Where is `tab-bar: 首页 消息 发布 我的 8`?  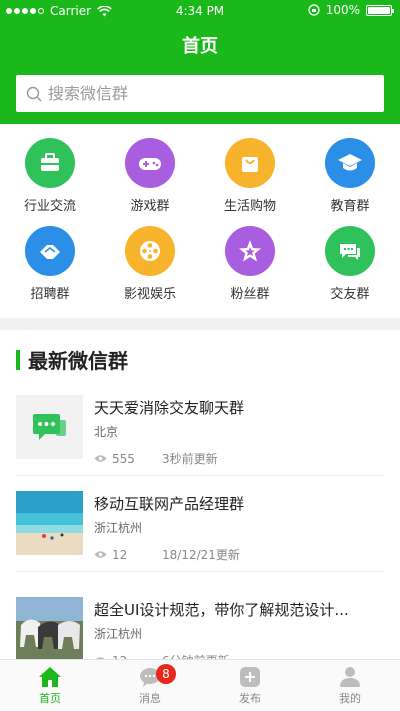 tab-bar: 首页 消息 发布 我的 8 is located at coordinates (200, 685).